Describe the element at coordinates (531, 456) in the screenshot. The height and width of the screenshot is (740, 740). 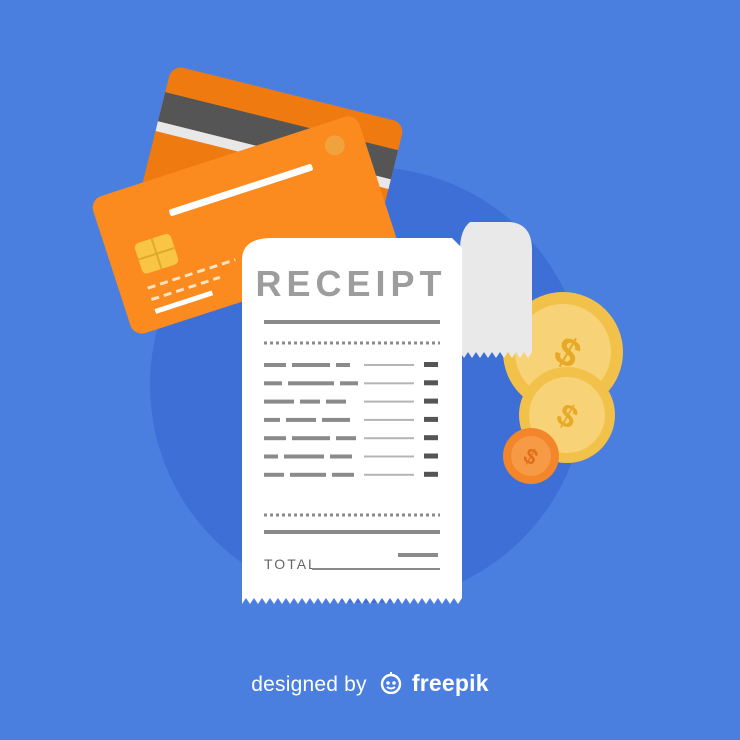
I see `coin-small: $` at that location.